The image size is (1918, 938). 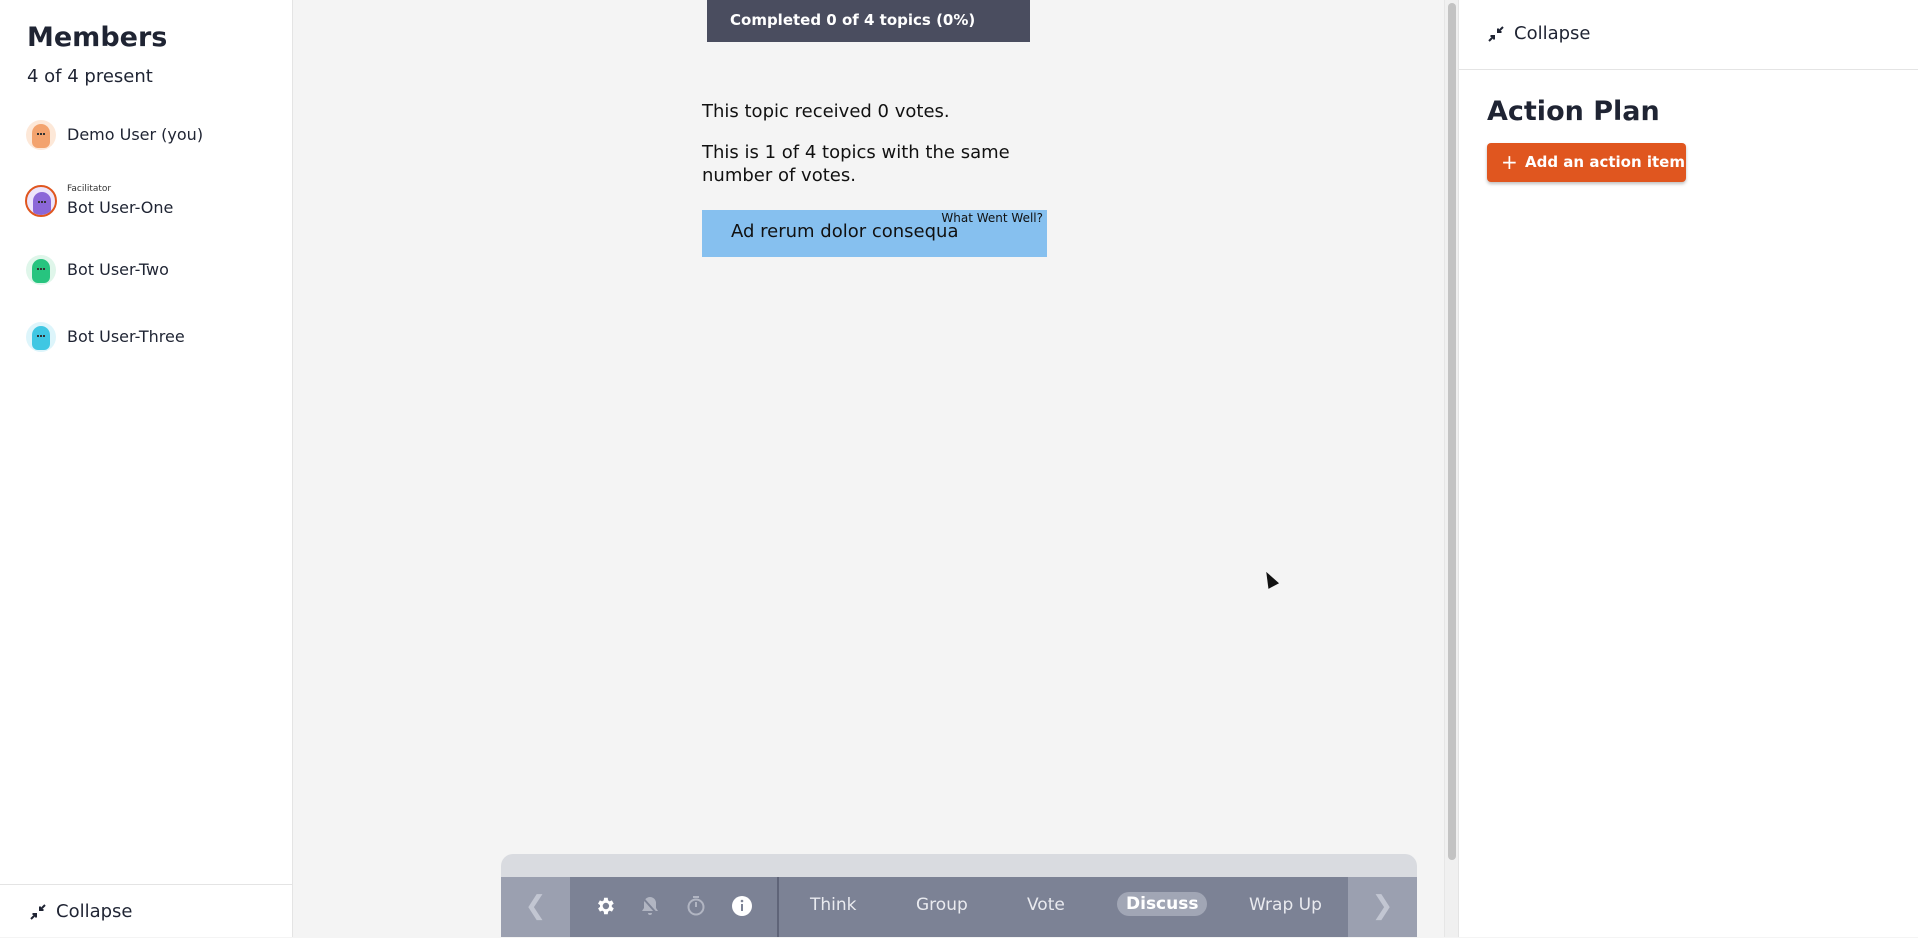 What do you see at coordinates (1452, 431) in the screenshot?
I see `scrollbar-thumb` at bounding box center [1452, 431].